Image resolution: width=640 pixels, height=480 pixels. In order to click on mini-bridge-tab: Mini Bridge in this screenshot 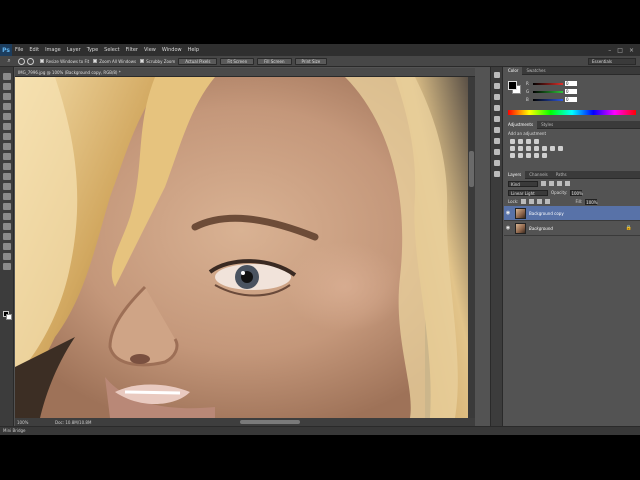, I will do `click(320, 430)`.